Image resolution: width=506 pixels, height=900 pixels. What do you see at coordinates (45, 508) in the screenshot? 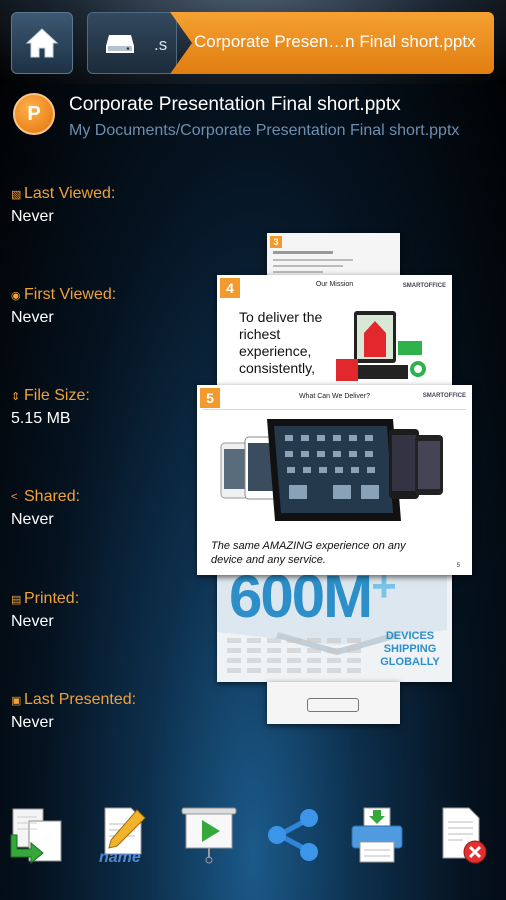
I see `detail-shared: < Shared: Never` at bounding box center [45, 508].